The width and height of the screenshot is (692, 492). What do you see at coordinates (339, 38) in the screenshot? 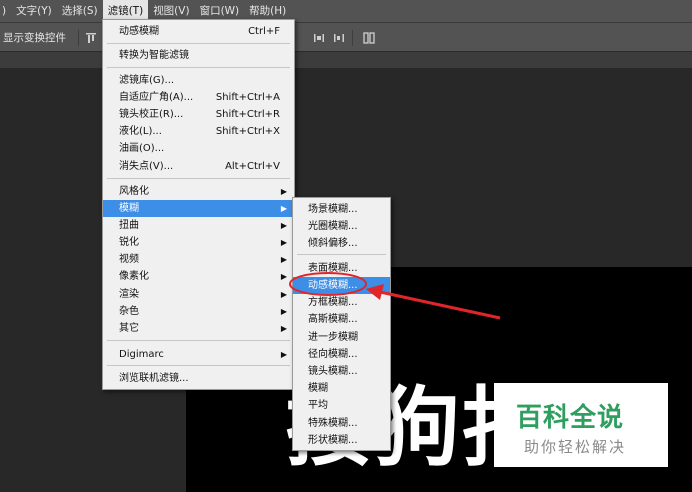
I see `distribute-right-icon` at bounding box center [339, 38].